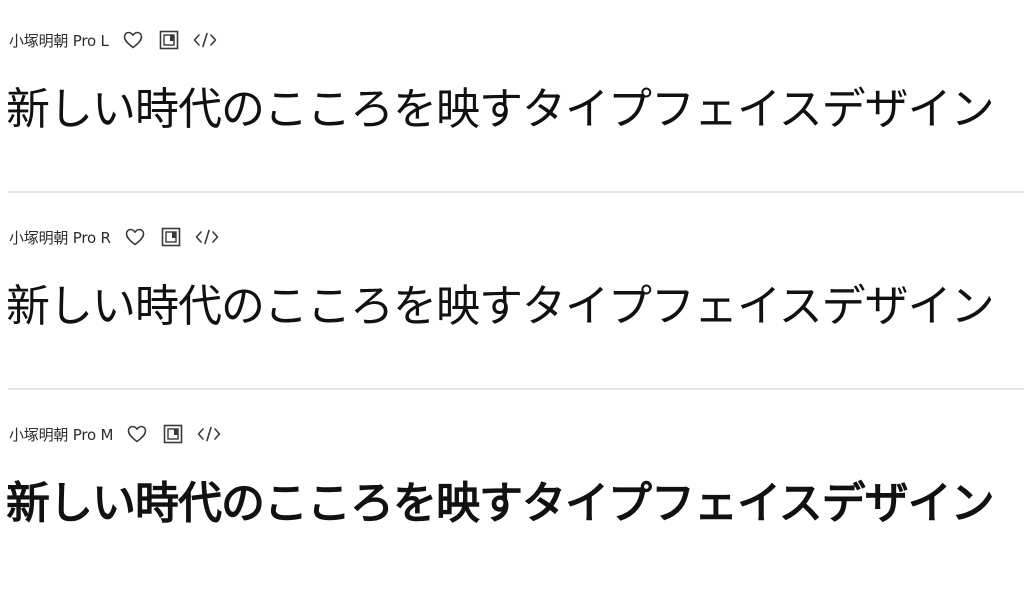  I want to click on font-name: 小塚明朝 Pro R, so click(60, 237).